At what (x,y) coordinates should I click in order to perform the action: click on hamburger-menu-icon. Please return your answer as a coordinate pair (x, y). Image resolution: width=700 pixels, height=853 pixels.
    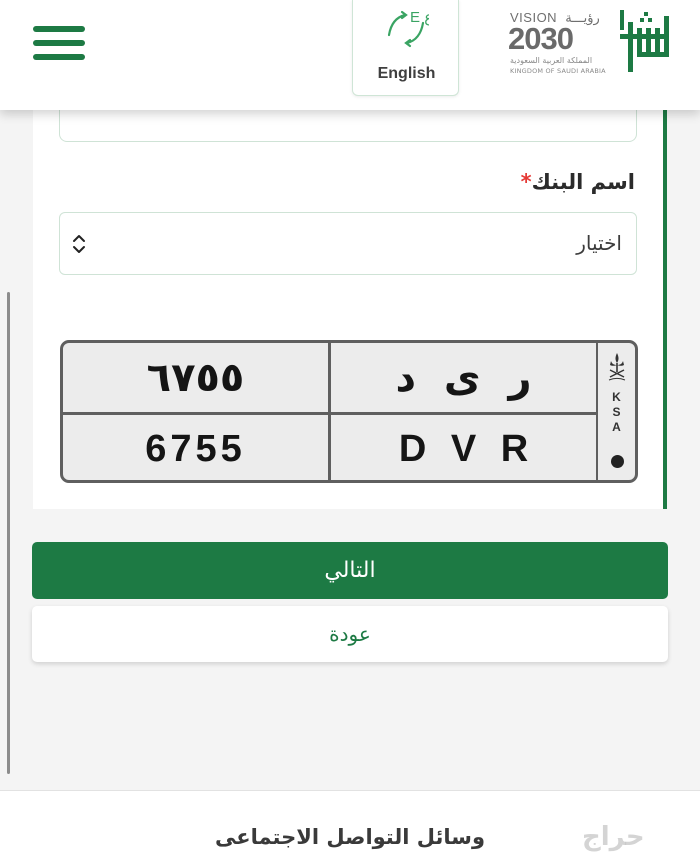
    Looking at the image, I should click on (59, 43).